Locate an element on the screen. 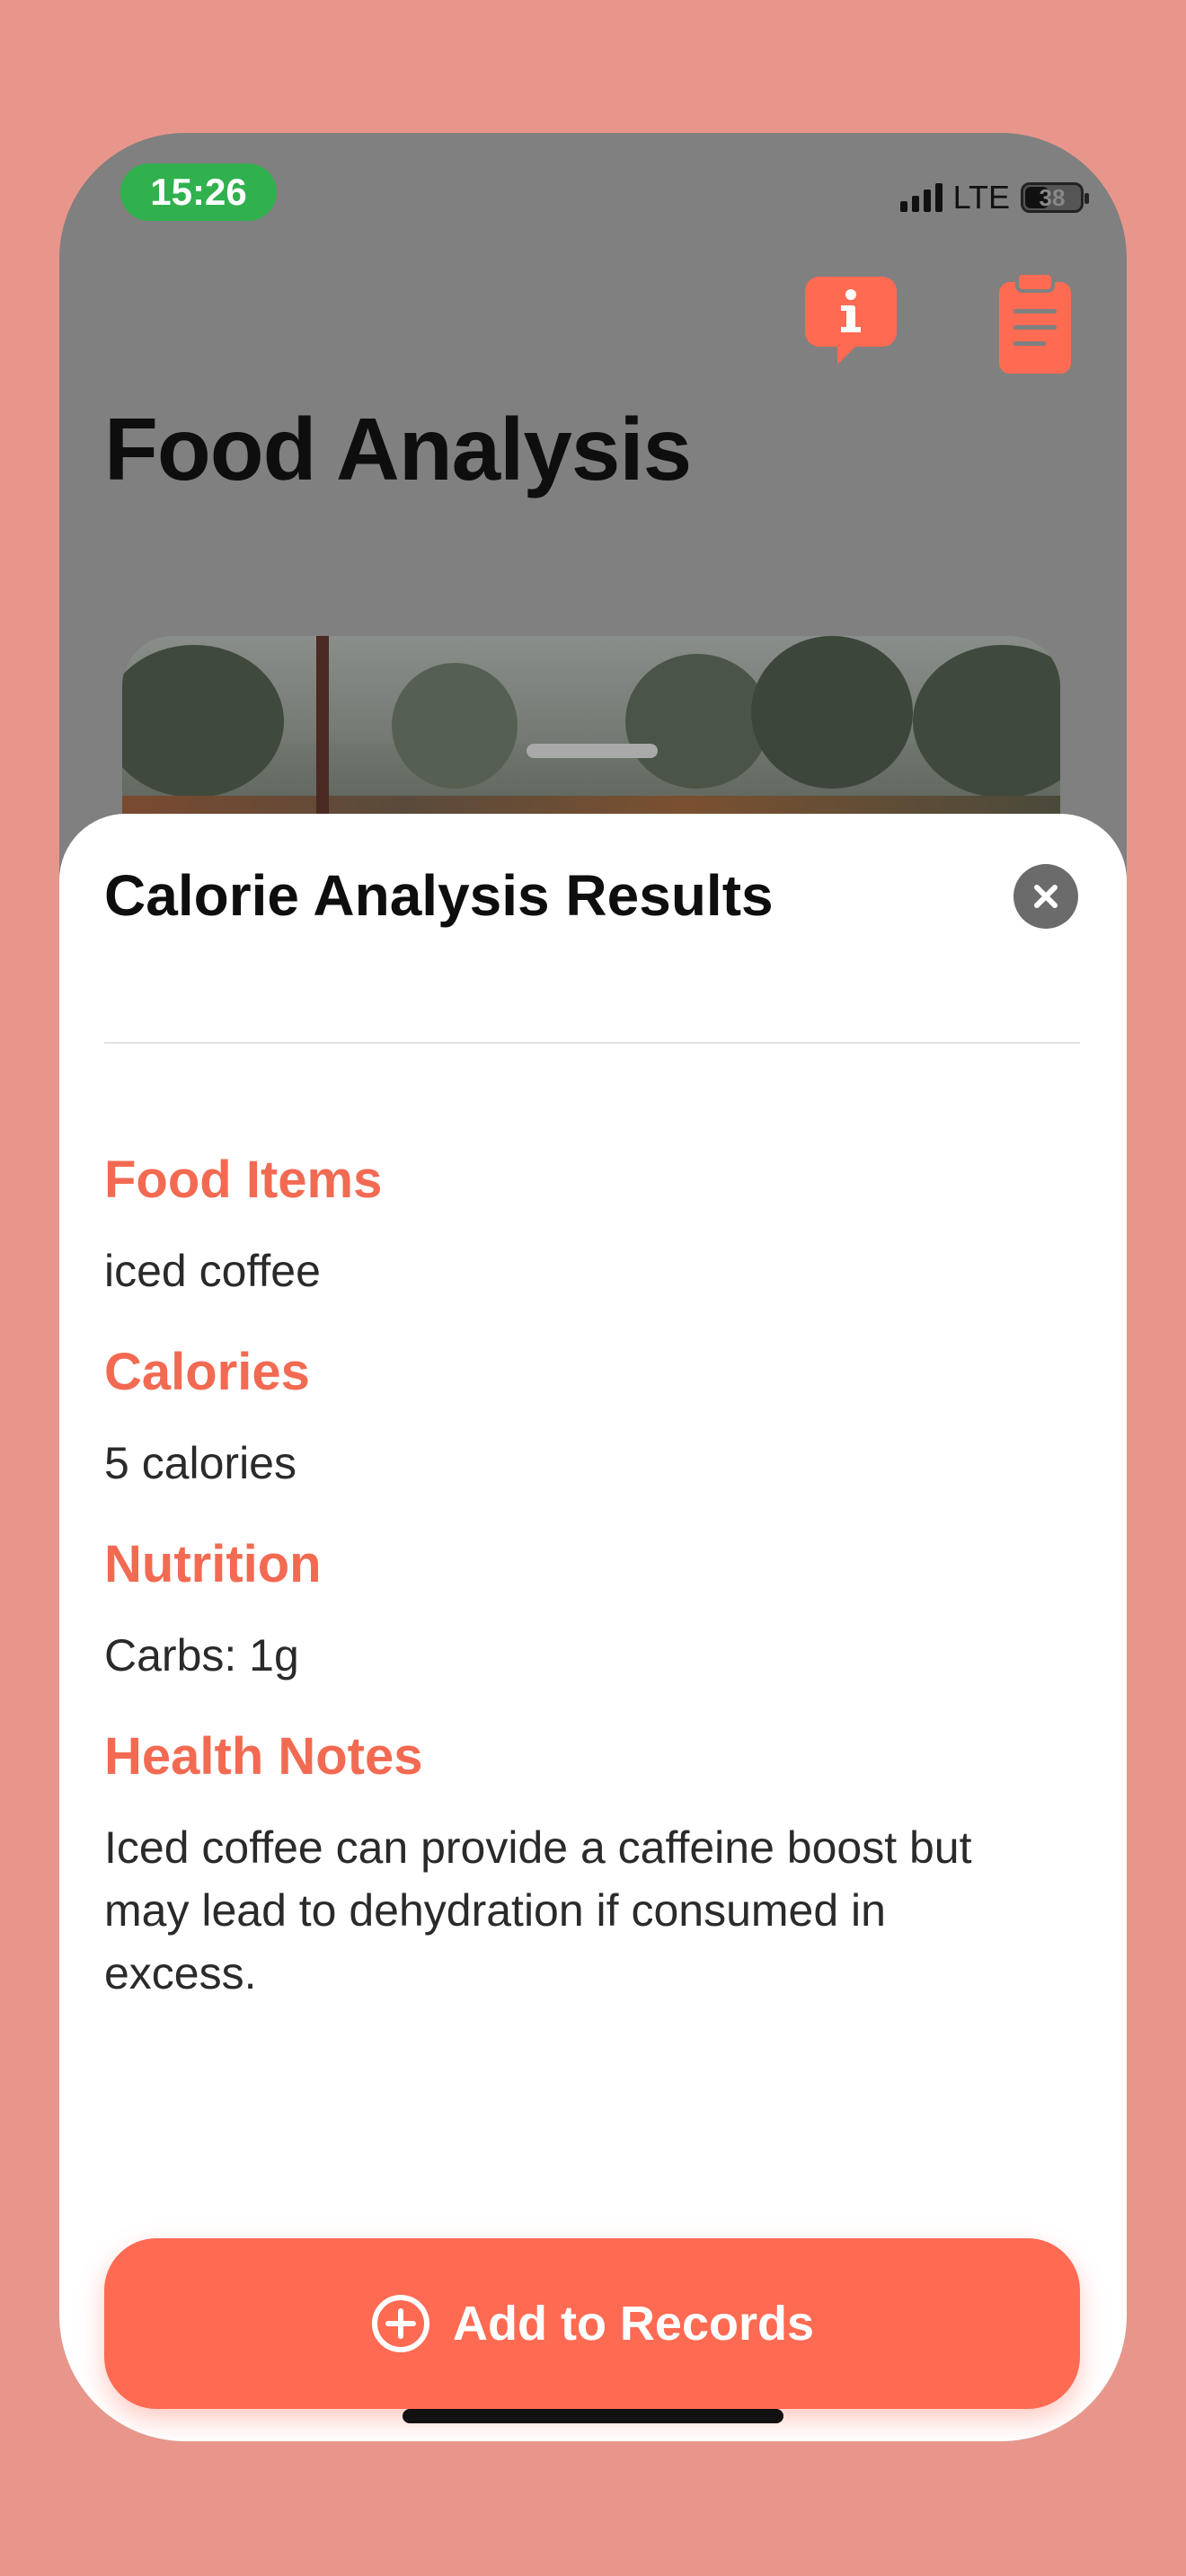 The height and width of the screenshot is (2576, 1186). nutrition-value: Carbs: 1g is located at coordinates (201, 1655).